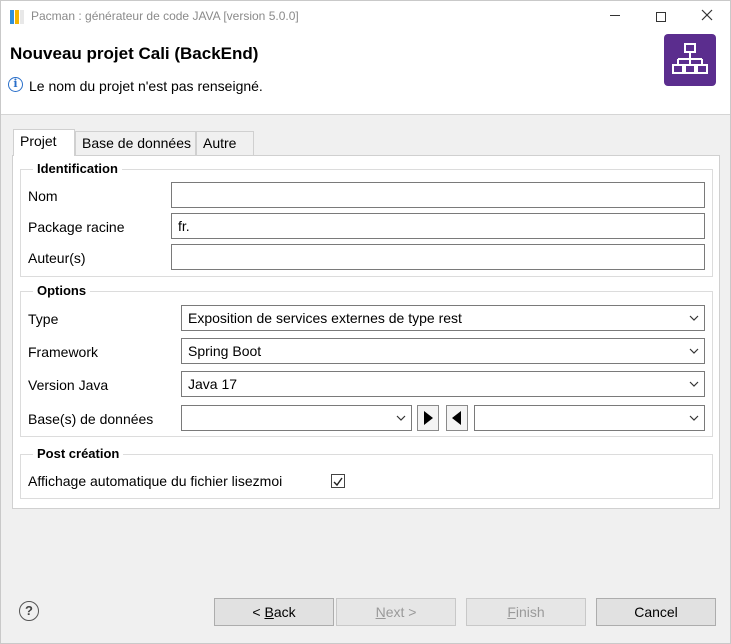  What do you see at coordinates (213, 384) in the screenshot?
I see `java-version-select-value: Java 17` at bounding box center [213, 384].